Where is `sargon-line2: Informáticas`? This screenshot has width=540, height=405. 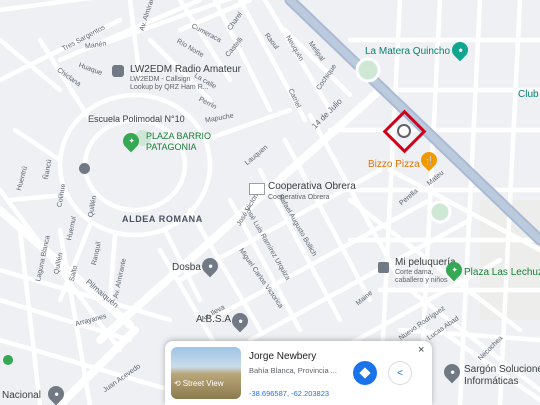 sargon-line2: Informáticas is located at coordinates (491, 382).